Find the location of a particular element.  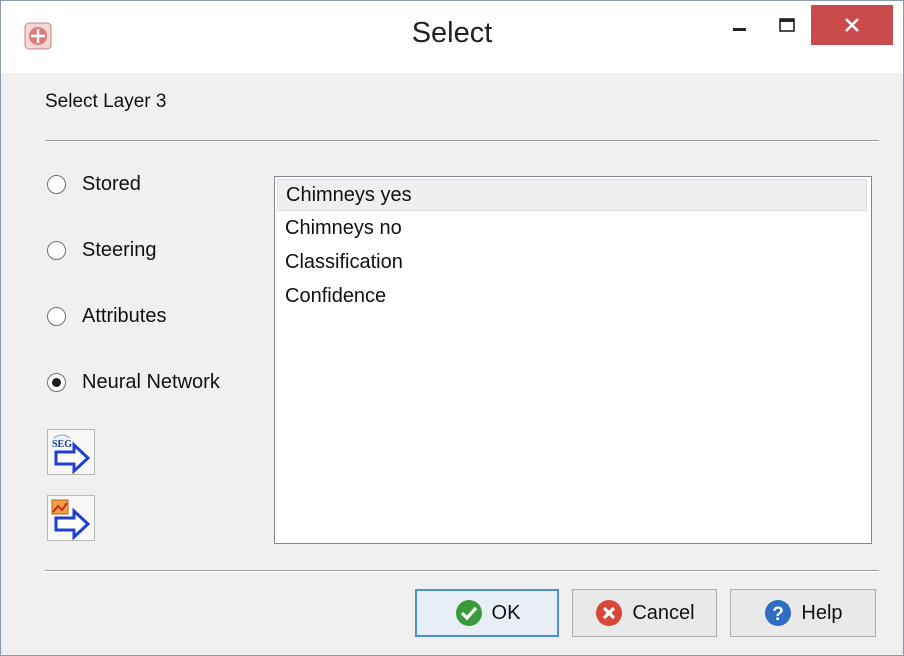

help-icon: ? is located at coordinates (778, 613).